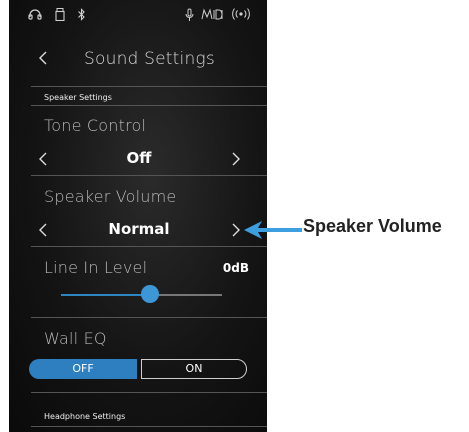 The width and height of the screenshot is (469, 432). I want to click on midi-icon, so click(213, 14).